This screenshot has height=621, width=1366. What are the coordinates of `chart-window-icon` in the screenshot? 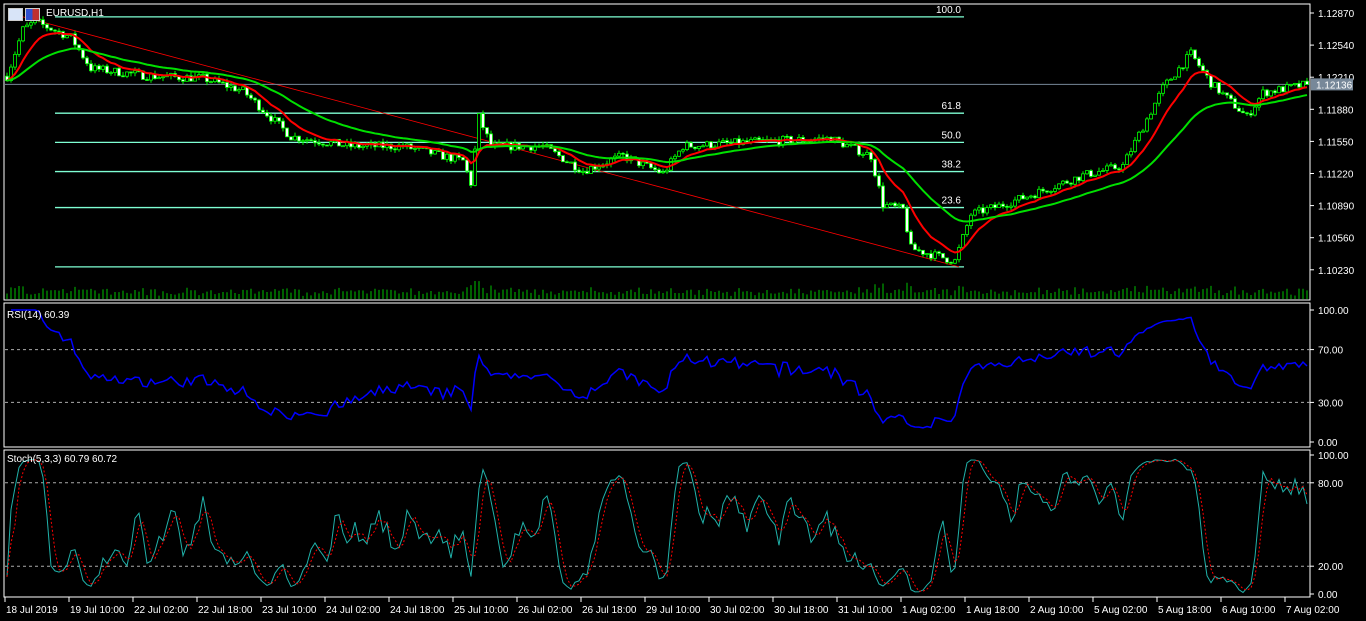 It's located at (15, 14).